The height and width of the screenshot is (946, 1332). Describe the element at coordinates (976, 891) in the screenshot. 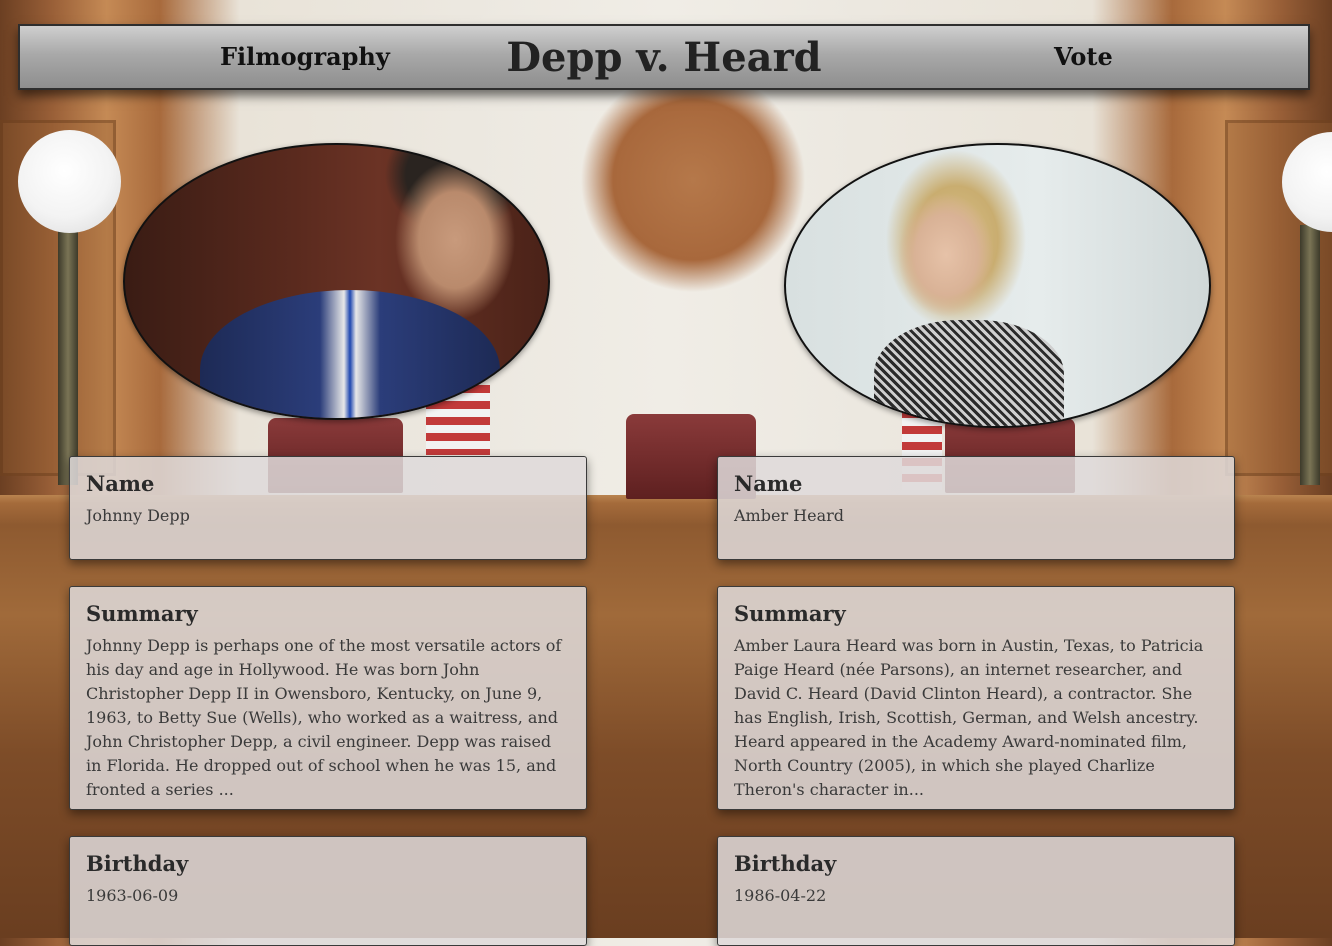

I see `birthday-card-right: Birthday 1986-04-22` at that location.